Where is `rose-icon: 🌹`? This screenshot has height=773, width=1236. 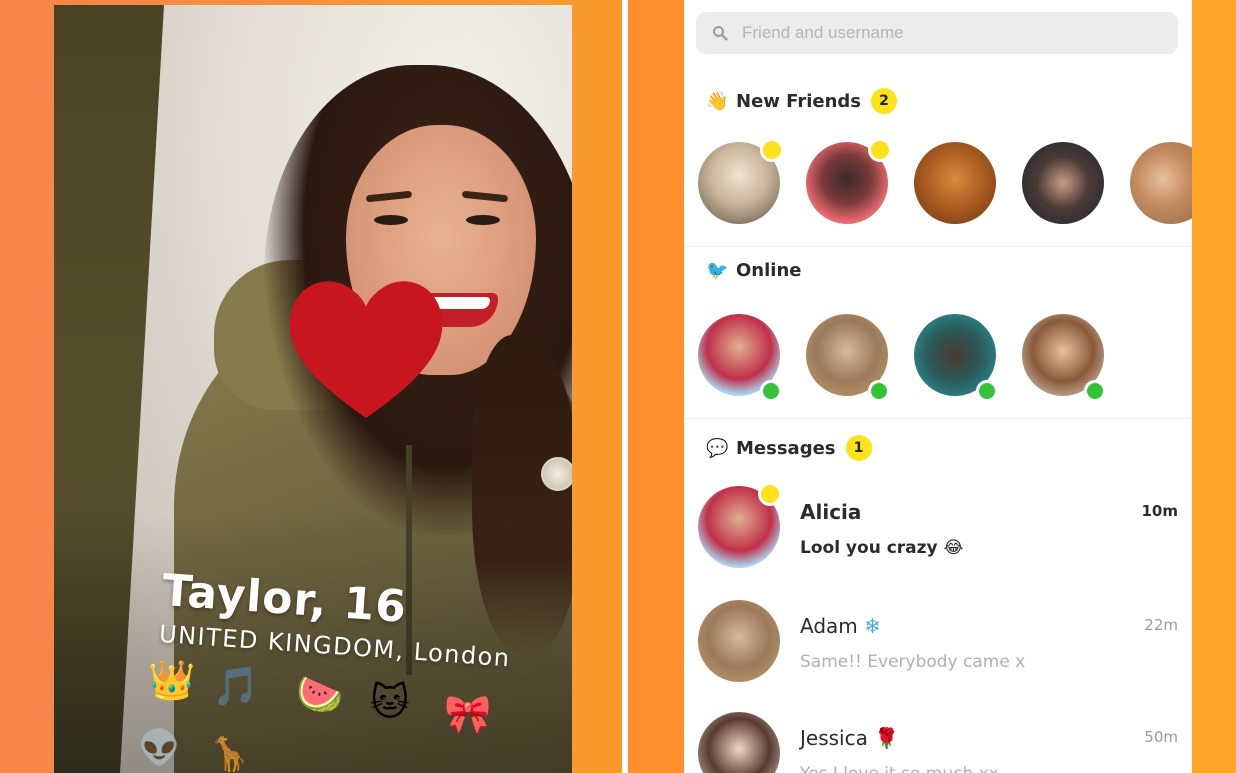 rose-icon: 🌹 is located at coordinates (887, 738).